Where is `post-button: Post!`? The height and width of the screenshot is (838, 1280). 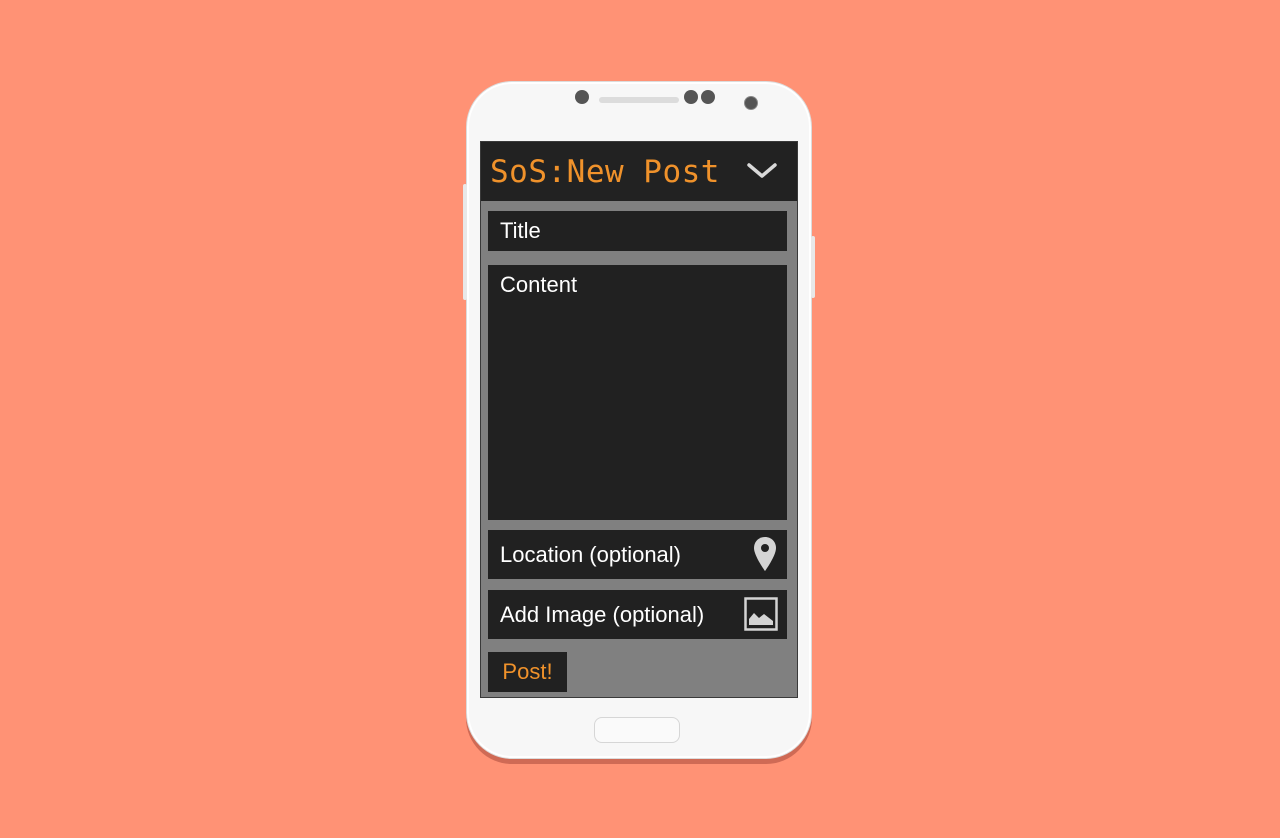
post-button: Post! is located at coordinates (527, 672).